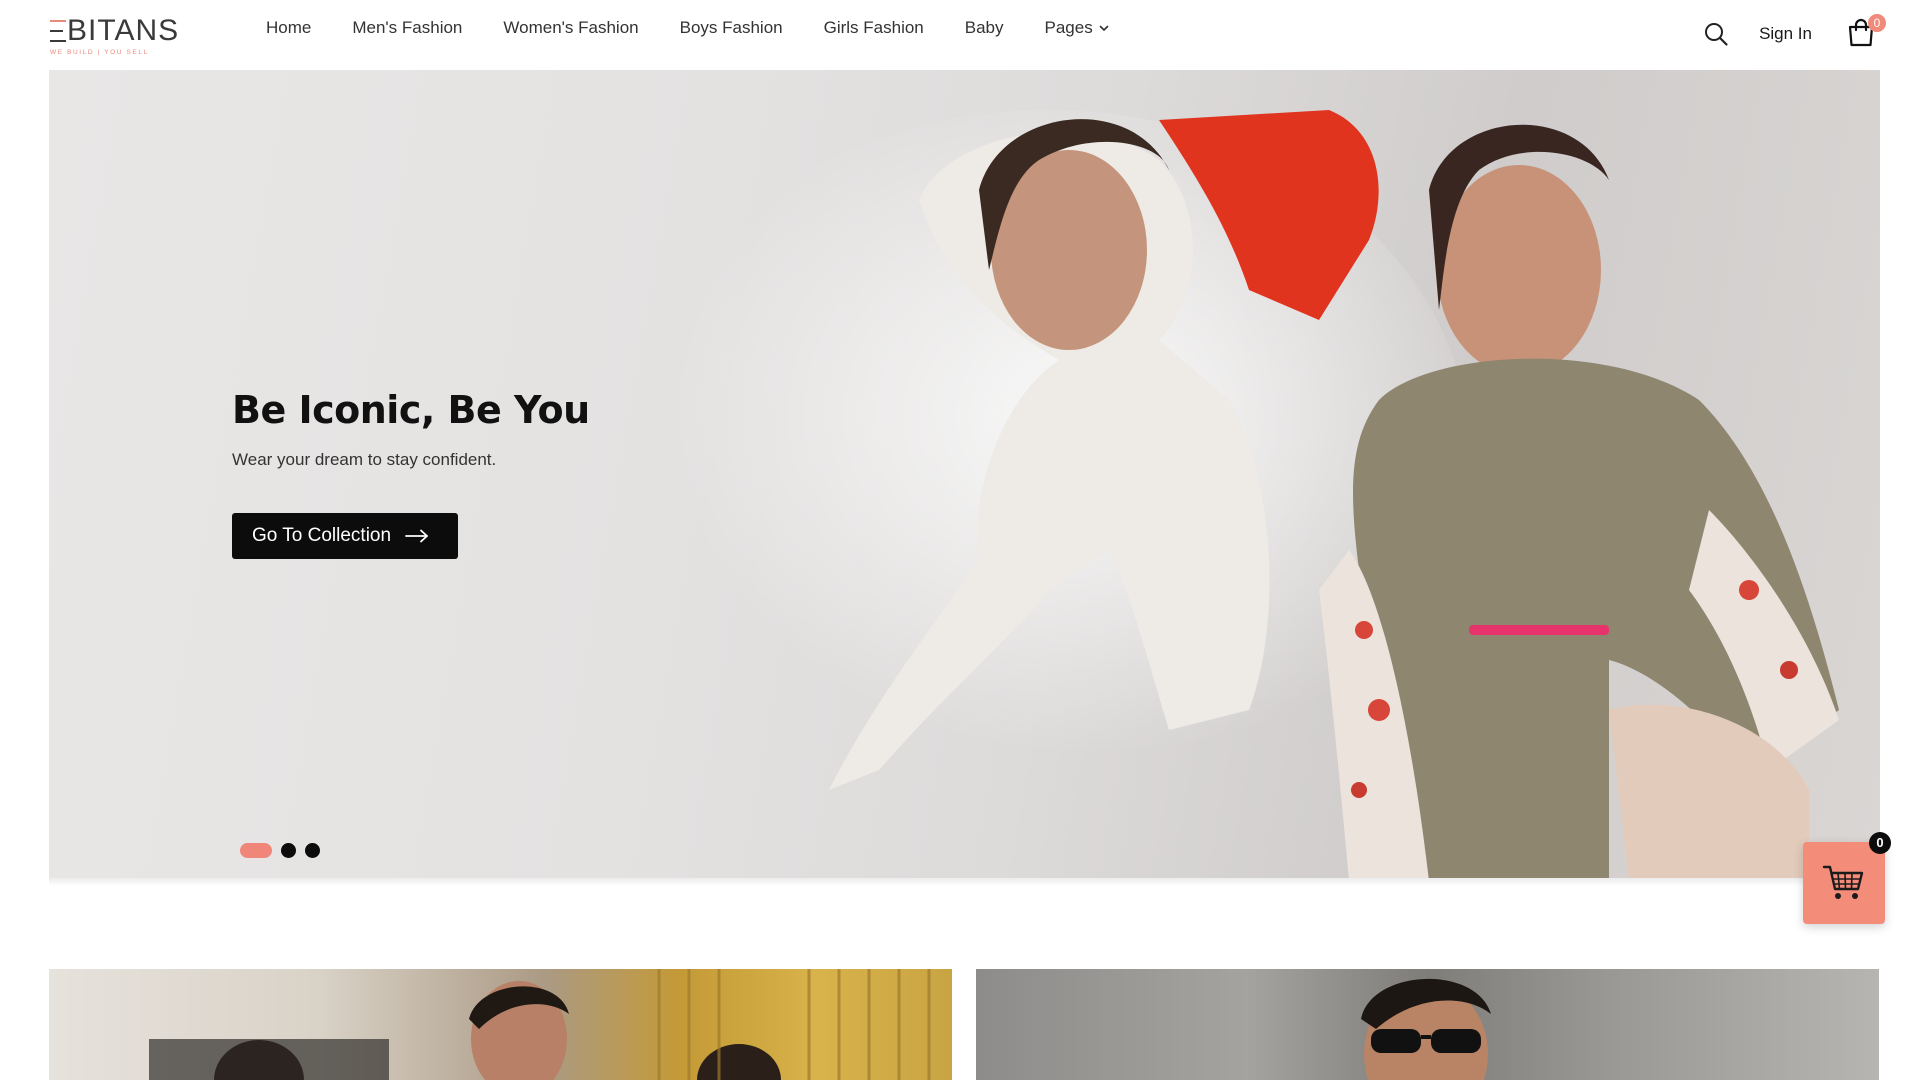  Describe the element at coordinates (1785, 34) in the screenshot. I see `sign-in-link: Sign In` at that location.